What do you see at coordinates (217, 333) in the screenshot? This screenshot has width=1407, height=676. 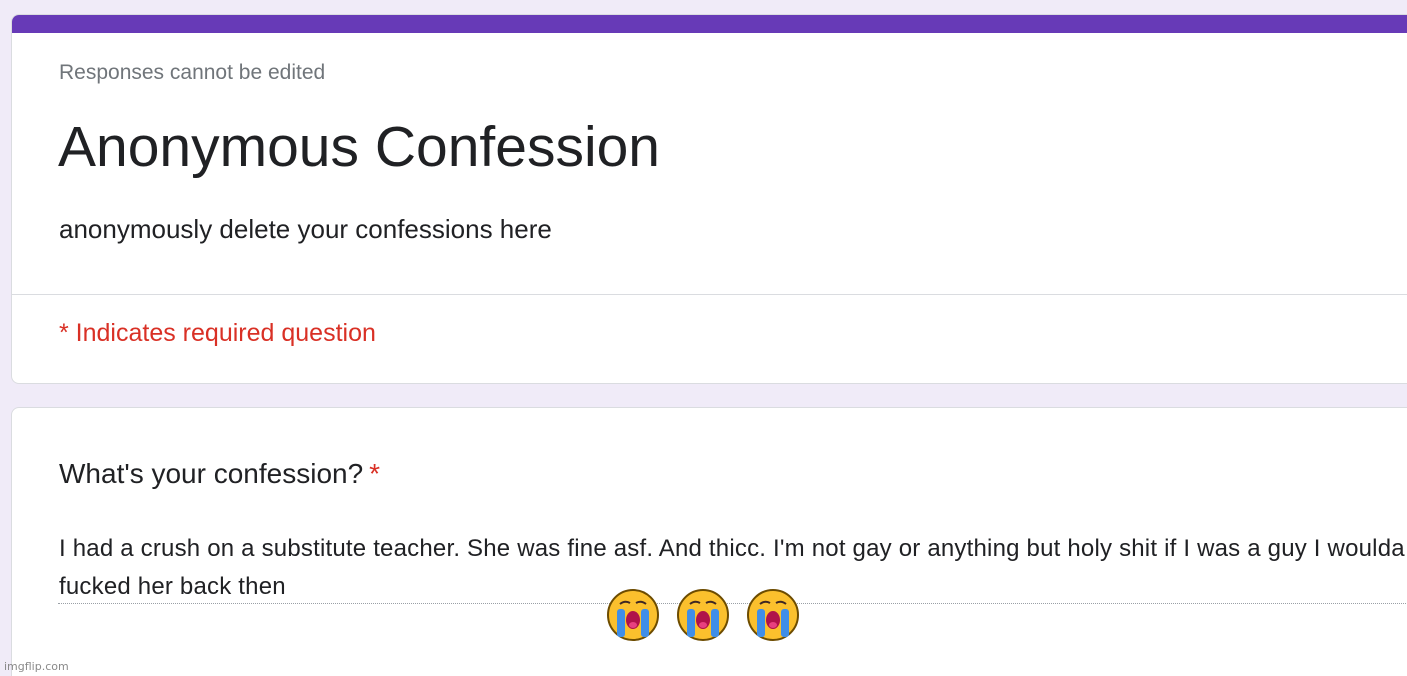 I see `required-question-note: * Indicates required question` at bounding box center [217, 333].